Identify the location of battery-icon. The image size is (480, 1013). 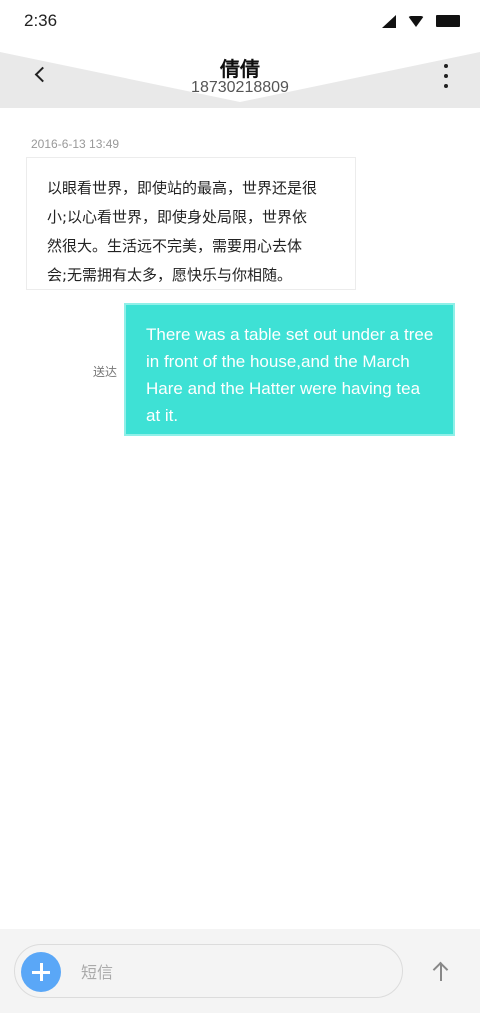
(448, 21).